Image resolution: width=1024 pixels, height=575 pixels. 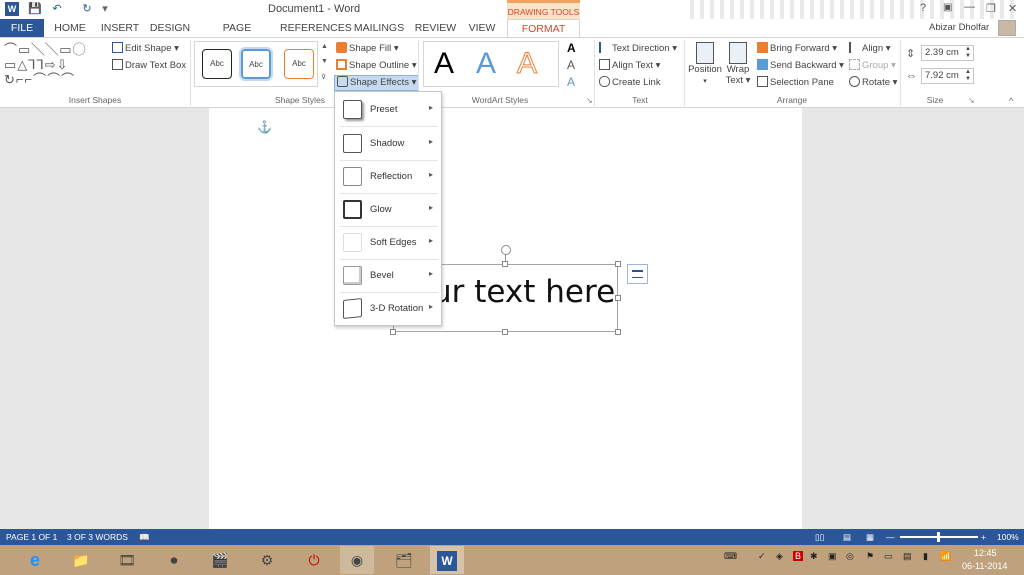 What do you see at coordinates (174, 560) in the screenshot?
I see `media-player-icon: ⏺` at bounding box center [174, 560].